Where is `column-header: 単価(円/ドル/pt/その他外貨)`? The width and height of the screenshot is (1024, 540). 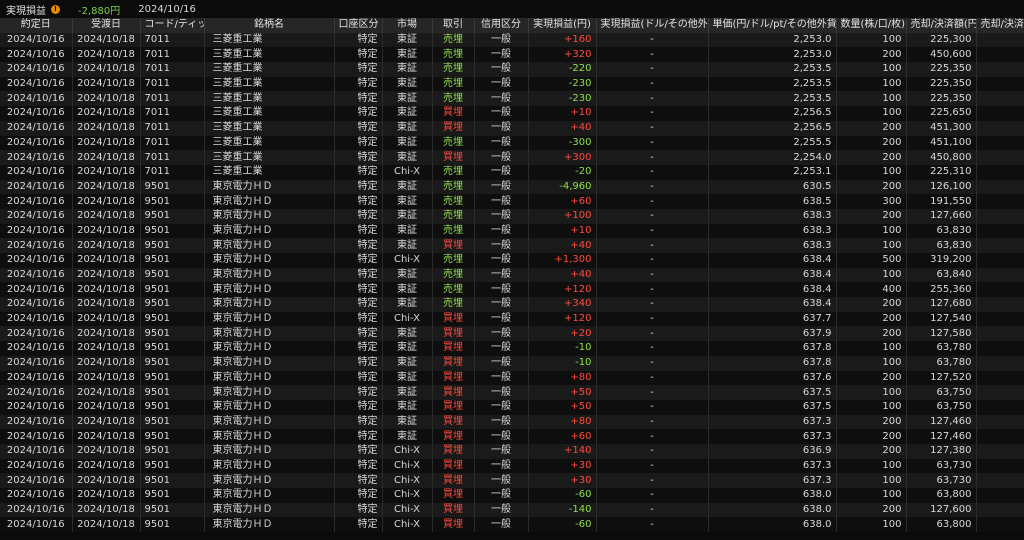
column-header: 単価(円/ドル/pt/その他外貨) is located at coordinates (772, 25).